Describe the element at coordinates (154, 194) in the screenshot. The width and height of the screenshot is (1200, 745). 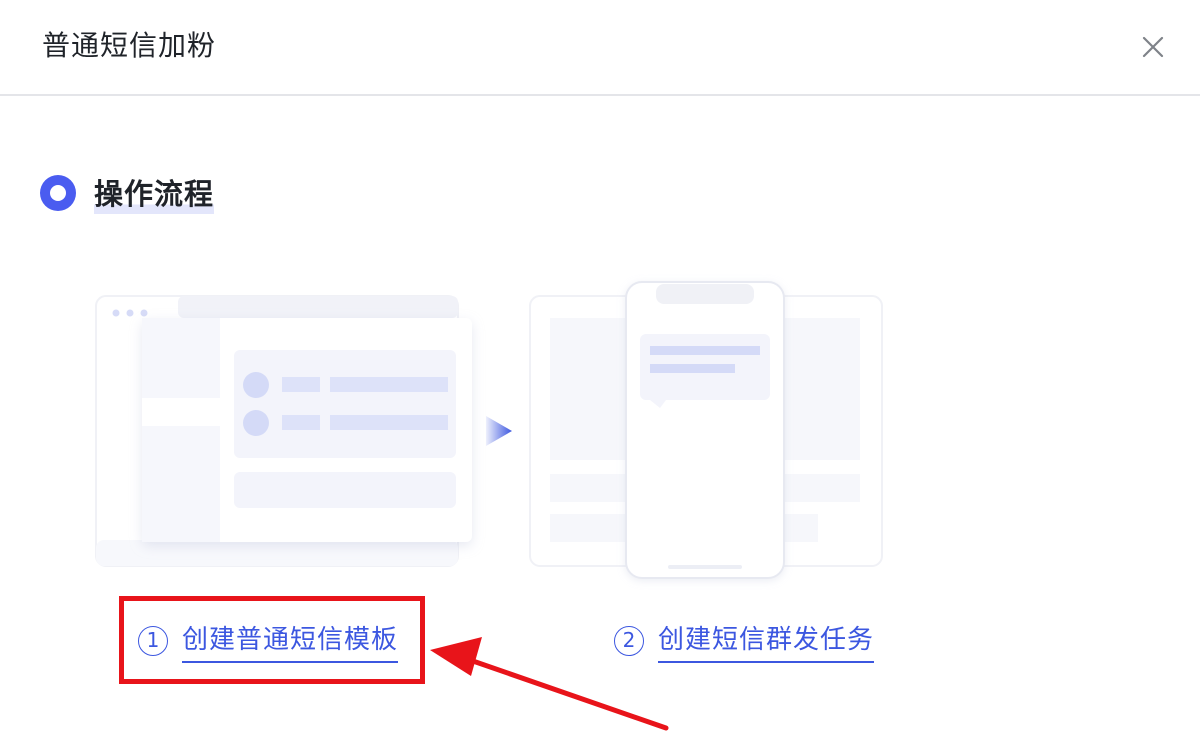
I see `section-title: 操作流程` at that location.